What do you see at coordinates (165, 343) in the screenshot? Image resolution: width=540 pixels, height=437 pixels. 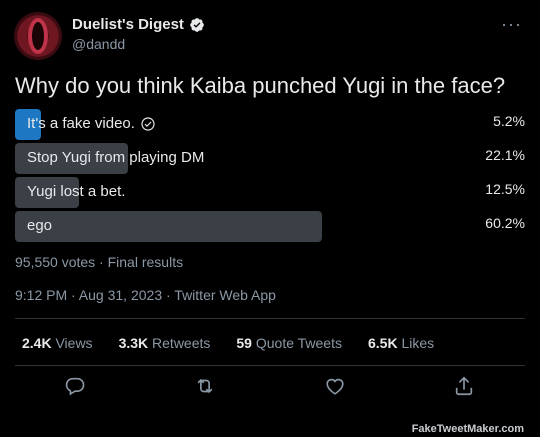 I see `retweets-stat: 3.3K Retweets` at bounding box center [165, 343].